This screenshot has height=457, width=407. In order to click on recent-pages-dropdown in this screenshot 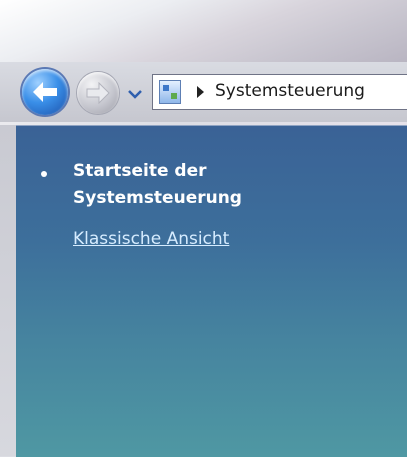, I will do `click(135, 94)`.